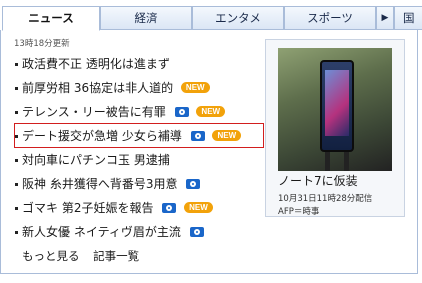  I want to click on update-time: 13時18分更新, so click(42, 44).